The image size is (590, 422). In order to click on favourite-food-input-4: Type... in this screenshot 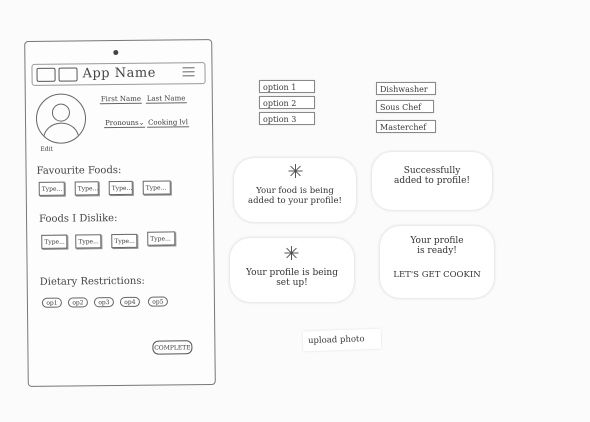, I will do `click(156, 187)`.